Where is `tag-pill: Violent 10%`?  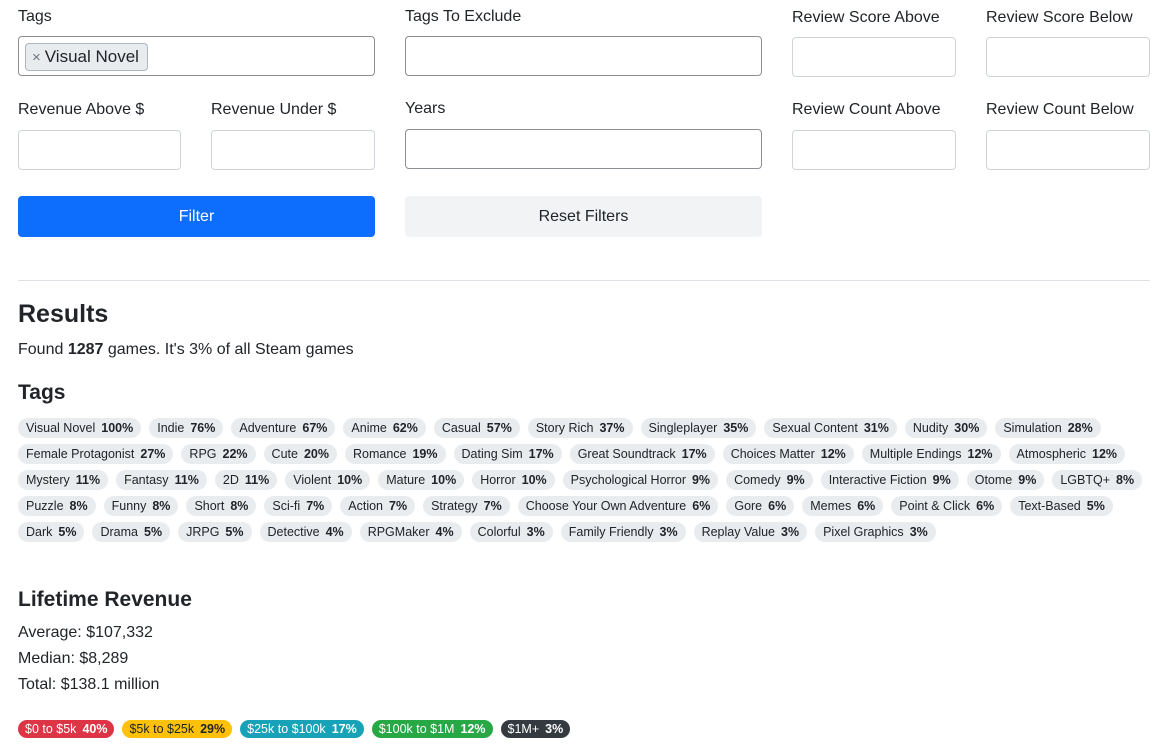
tag-pill: Violent 10% is located at coordinates (328, 480).